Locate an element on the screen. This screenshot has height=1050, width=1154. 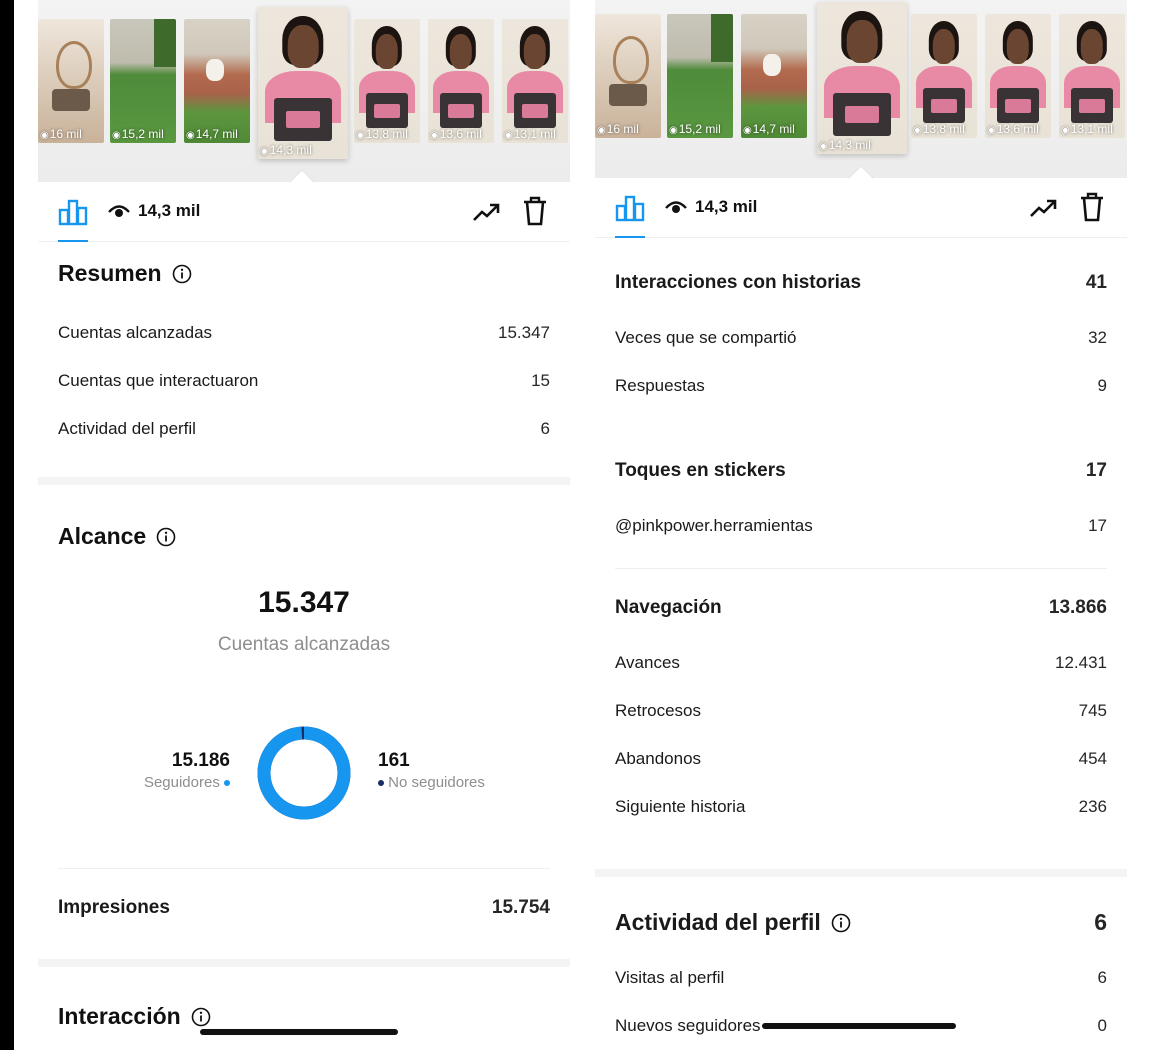
non-followers-legend: 161 No seguidores is located at coordinates (431, 770).